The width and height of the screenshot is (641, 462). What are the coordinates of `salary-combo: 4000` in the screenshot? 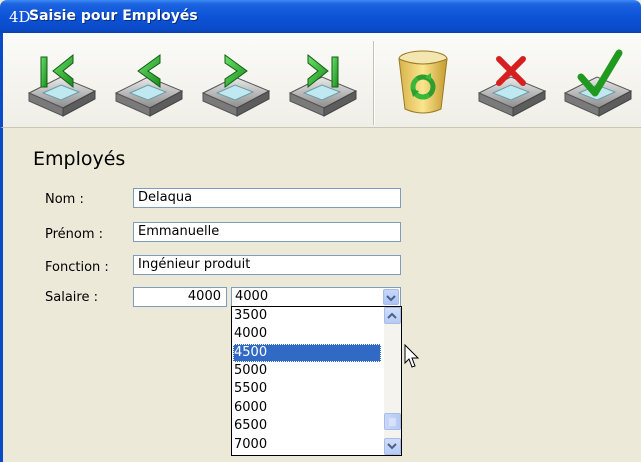 It's located at (316, 297).